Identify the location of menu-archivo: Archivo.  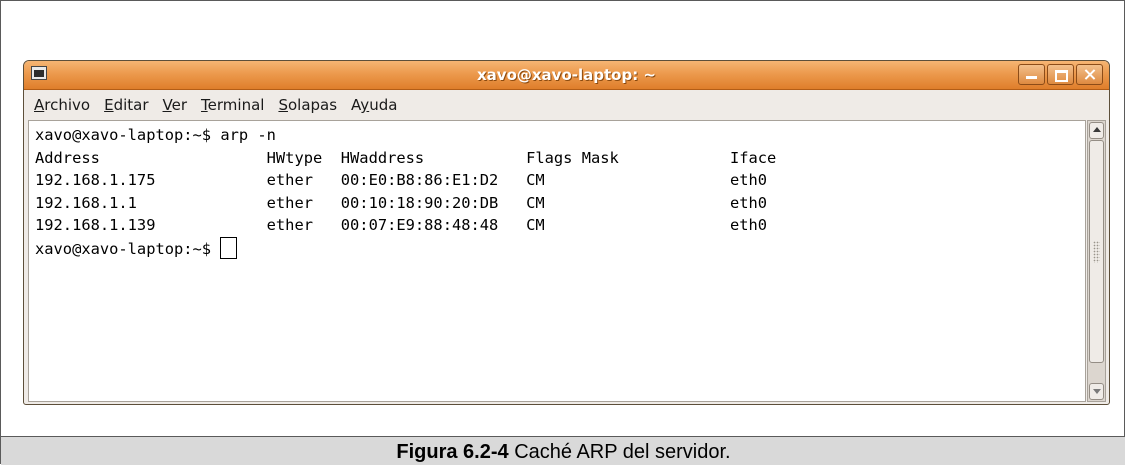
(62, 105).